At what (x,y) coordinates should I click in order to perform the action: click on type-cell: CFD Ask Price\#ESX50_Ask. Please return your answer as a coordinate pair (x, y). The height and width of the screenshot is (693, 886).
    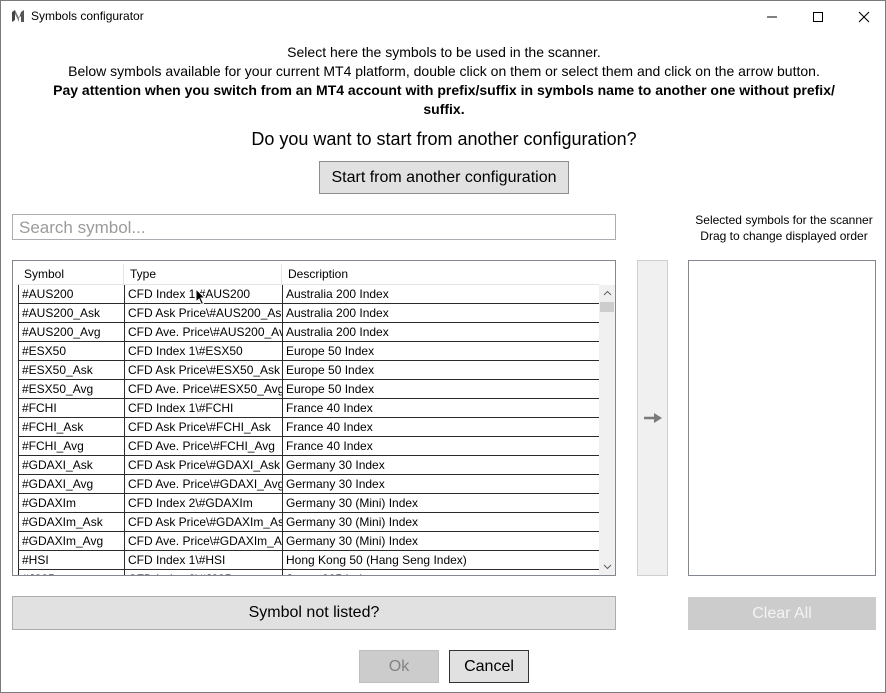
    Looking at the image, I should click on (204, 370).